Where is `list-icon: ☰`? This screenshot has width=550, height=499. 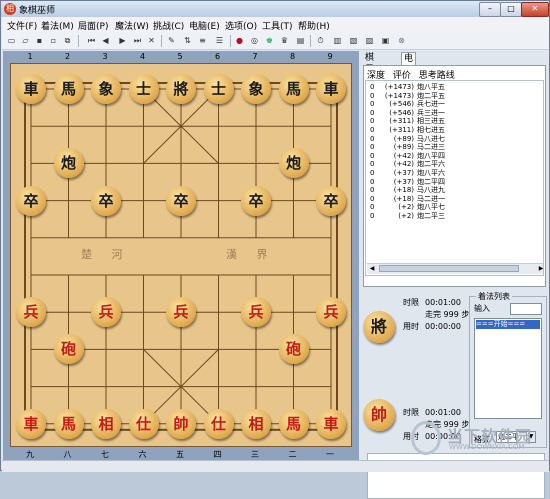 list-icon: ☰ is located at coordinates (219, 40).